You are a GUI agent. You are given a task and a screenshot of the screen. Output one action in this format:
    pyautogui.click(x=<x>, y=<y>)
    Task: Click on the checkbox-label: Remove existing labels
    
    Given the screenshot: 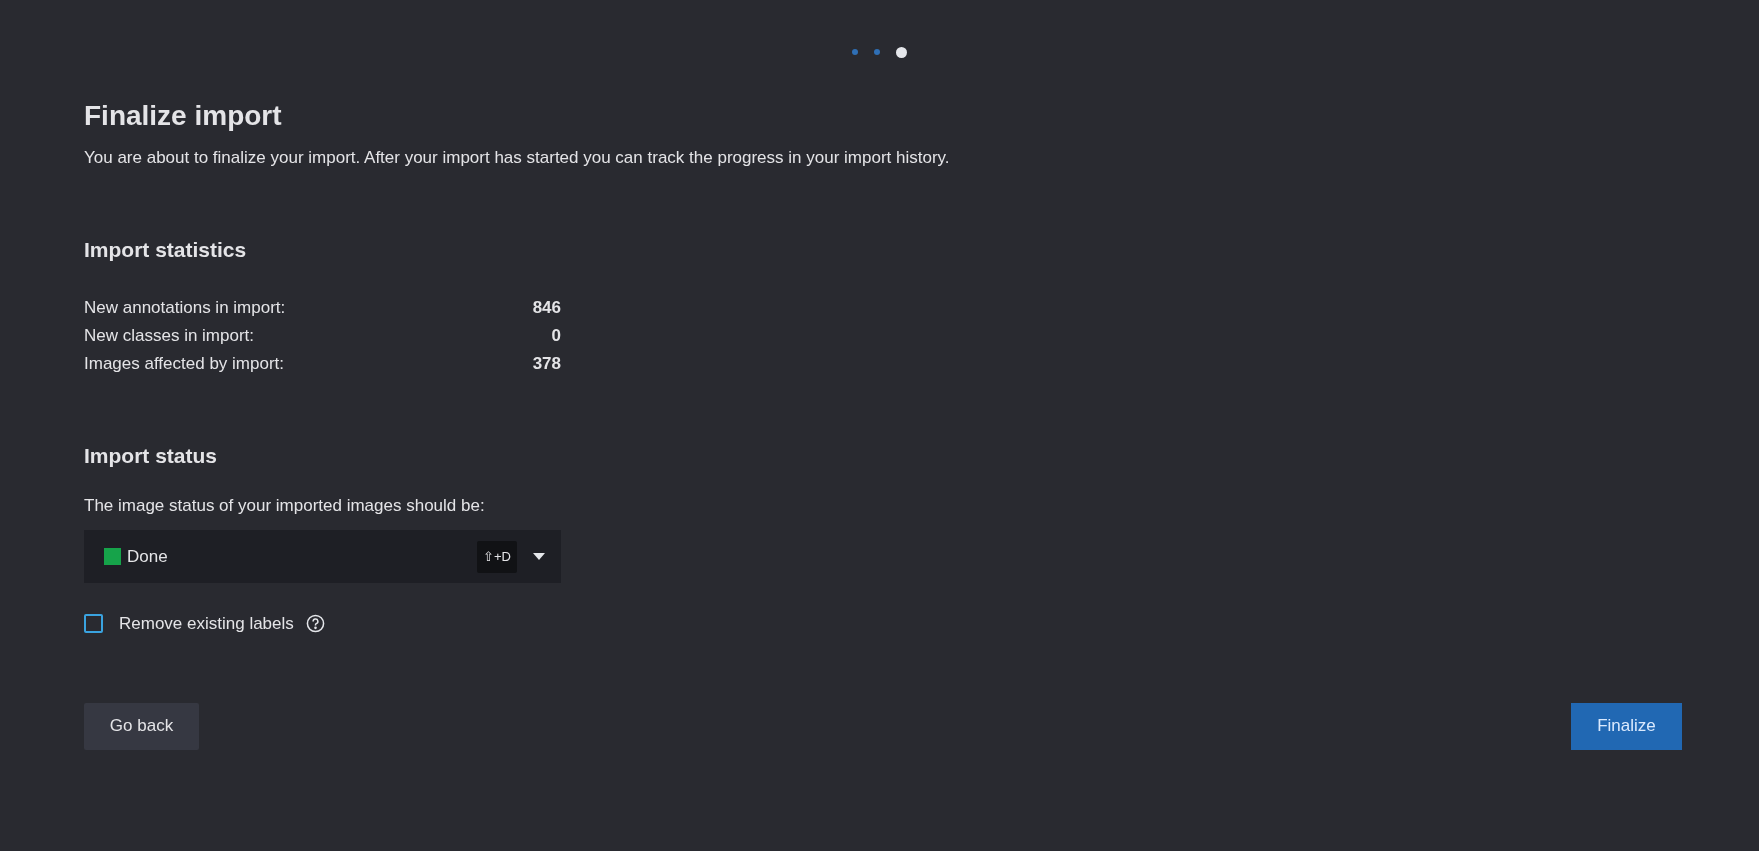 What is the action you would take?
    pyautogui.click(x=206, y=624)
    